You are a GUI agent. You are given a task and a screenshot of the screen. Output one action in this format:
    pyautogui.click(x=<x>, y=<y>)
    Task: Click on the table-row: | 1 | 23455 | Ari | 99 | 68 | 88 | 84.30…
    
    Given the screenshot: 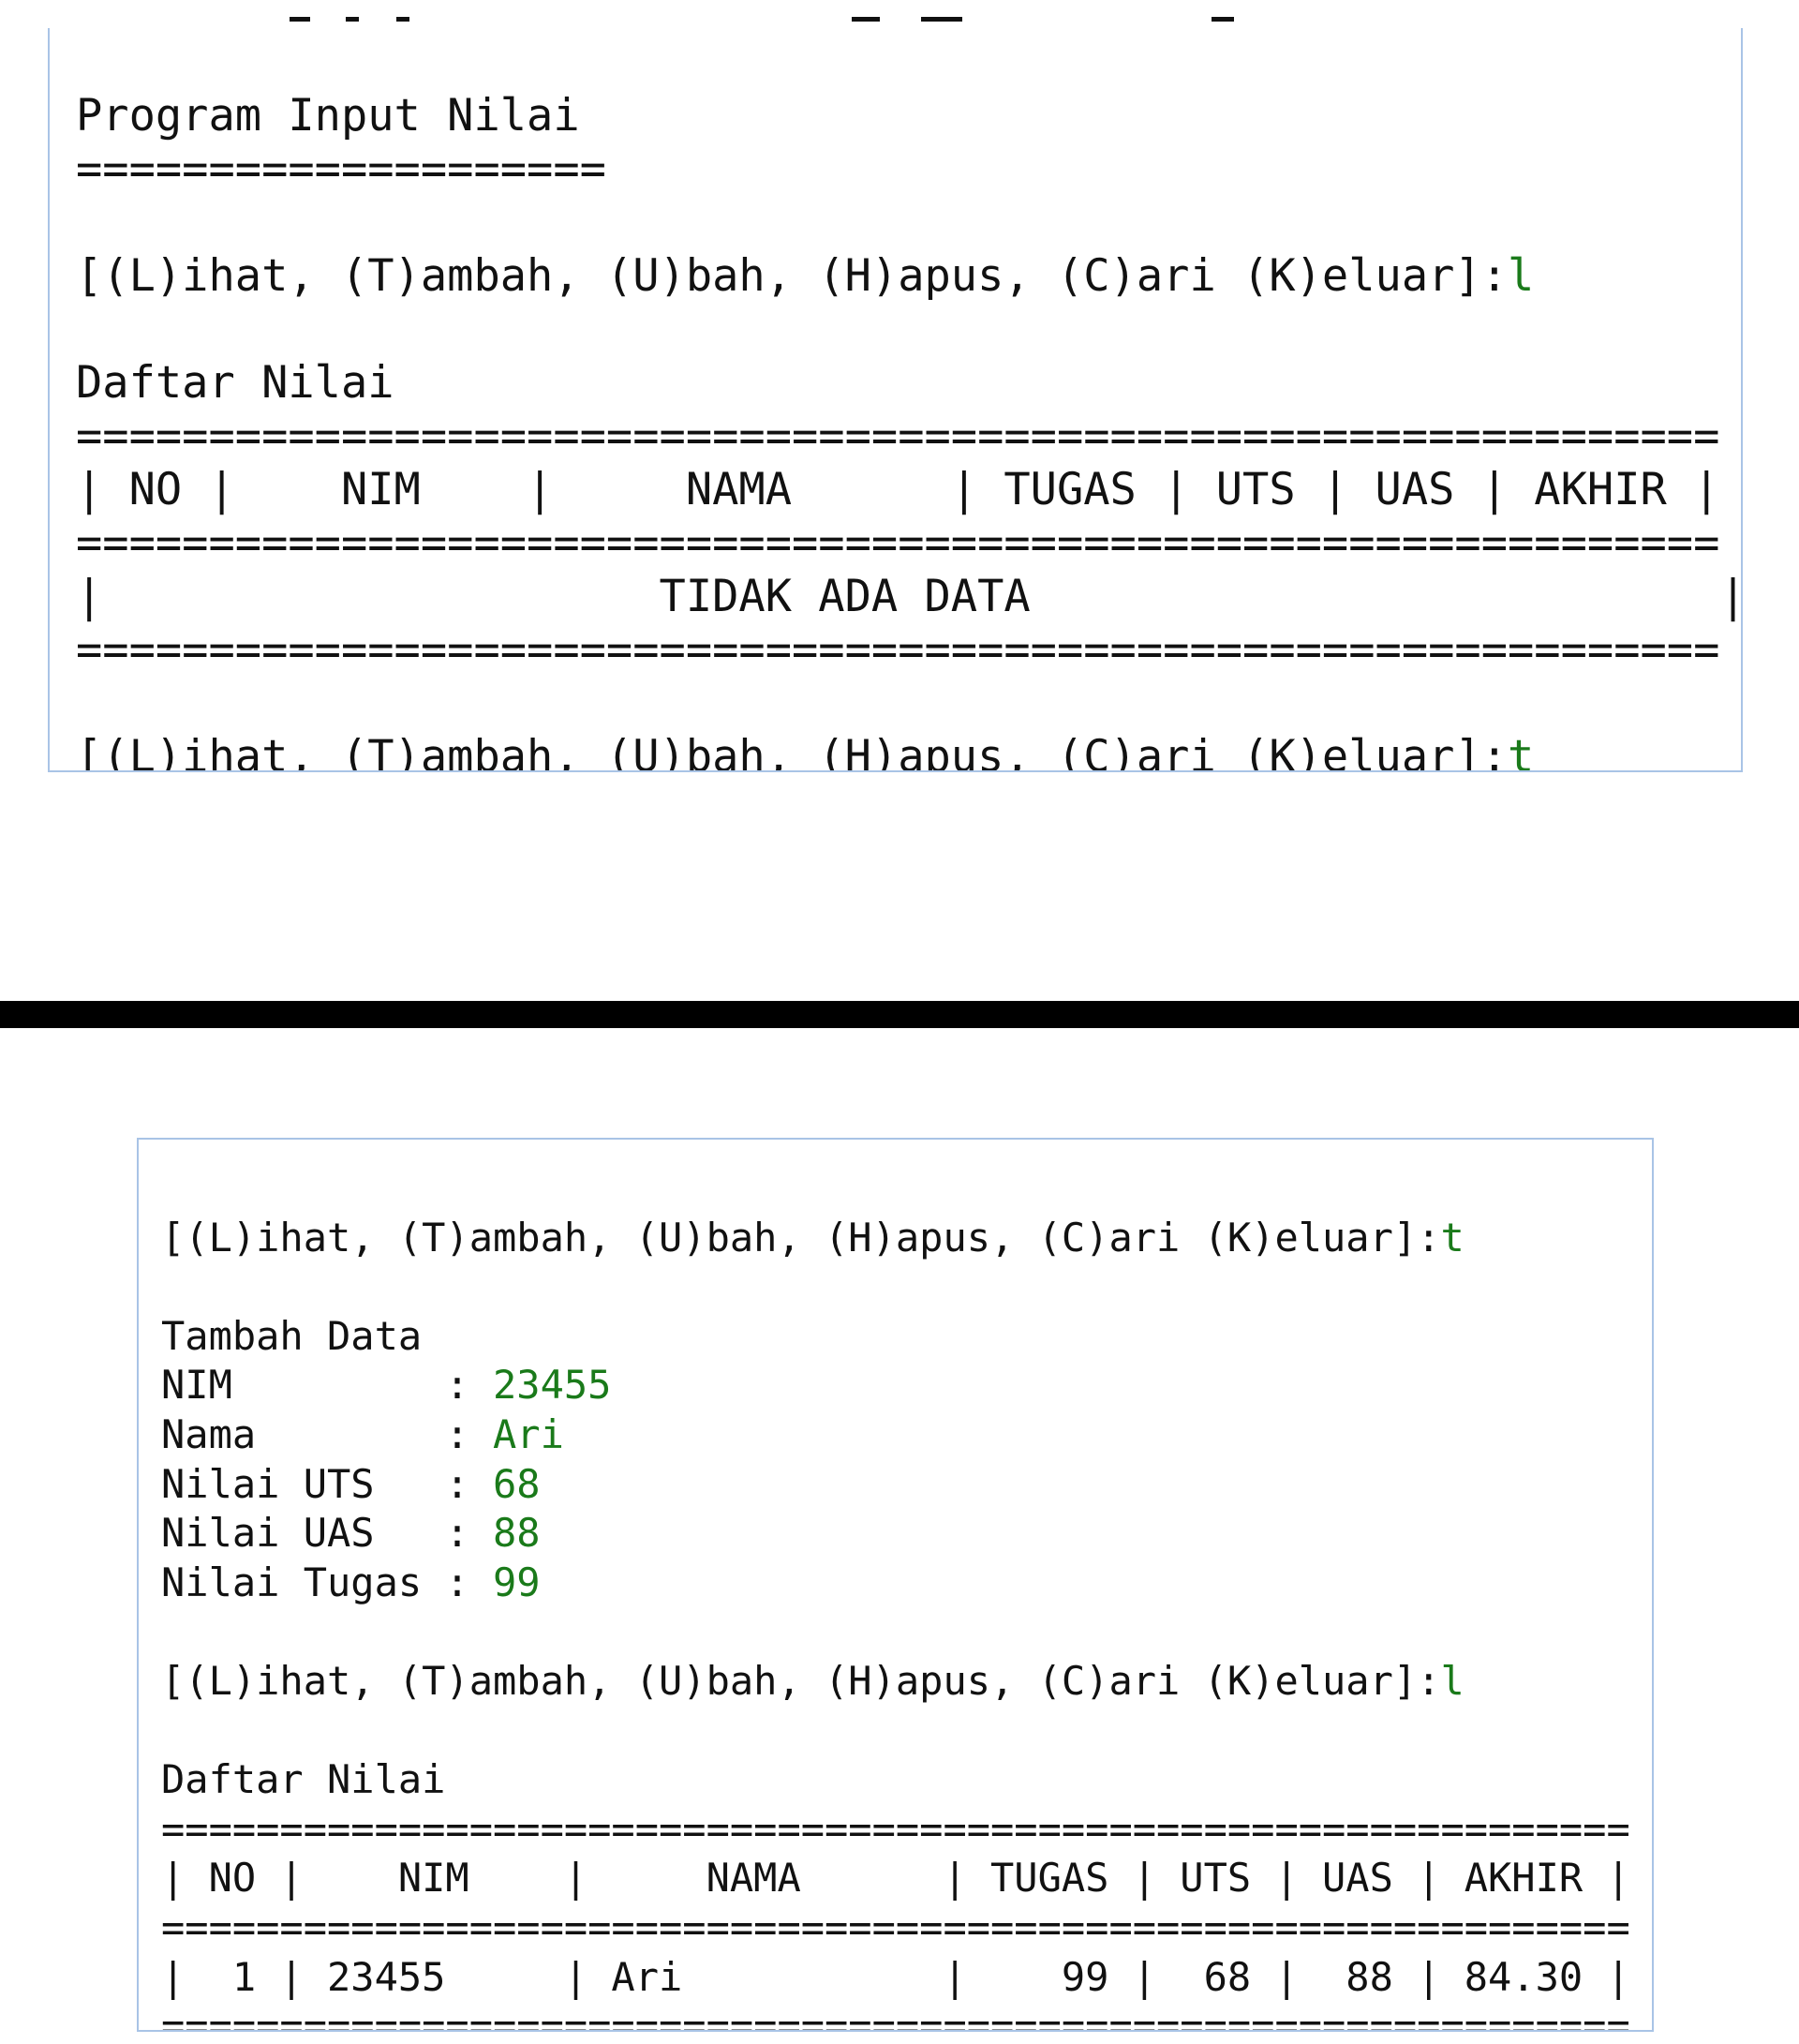 What is the action you would take?
    pyautogui.click(x=895, y=1977)
    